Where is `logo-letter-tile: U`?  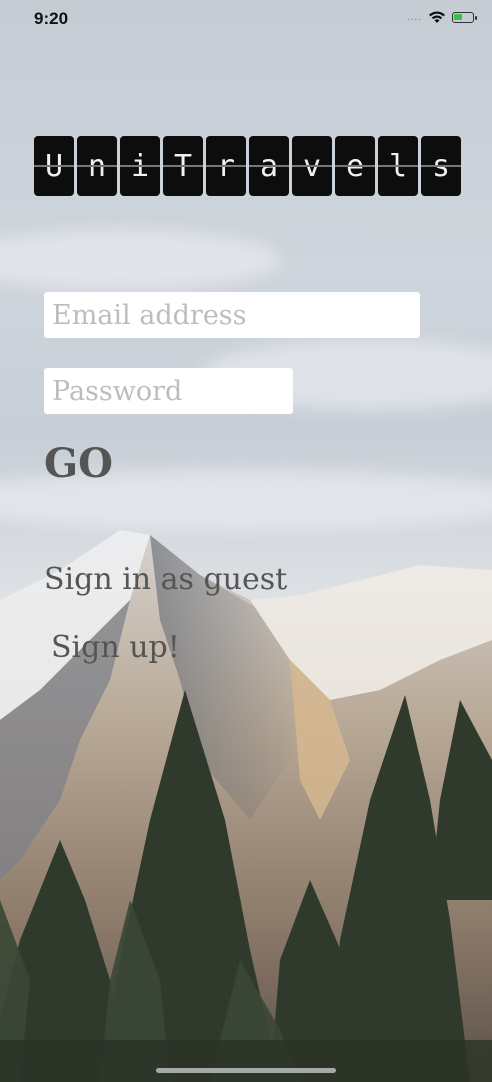 logo-letter-tile: U is located at coordinates (54, 166).